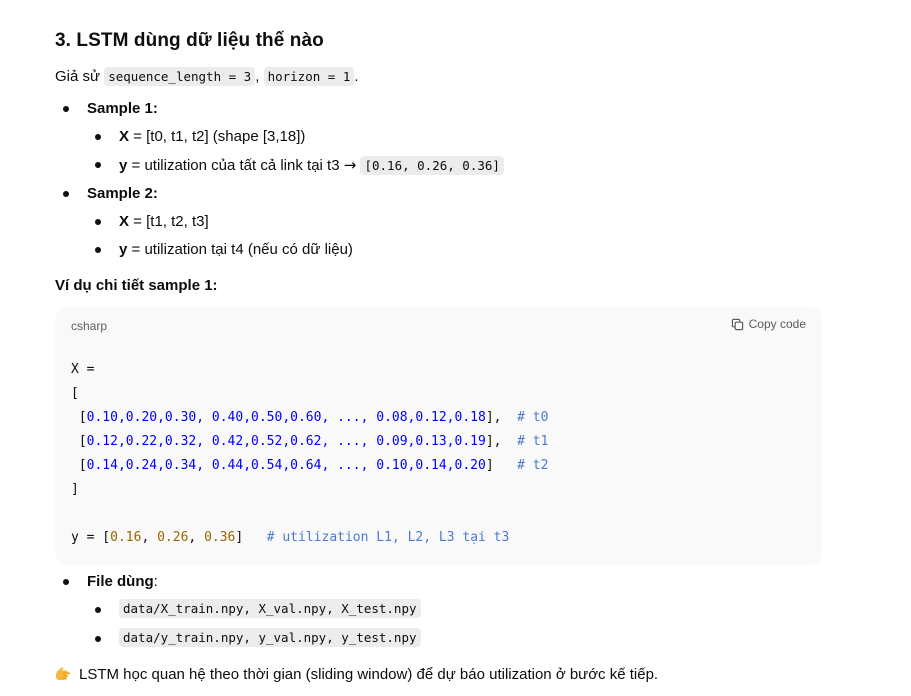  I want to click on sample-1-y-text: = utilization của tất cả link tại t3, so click(235, 165).